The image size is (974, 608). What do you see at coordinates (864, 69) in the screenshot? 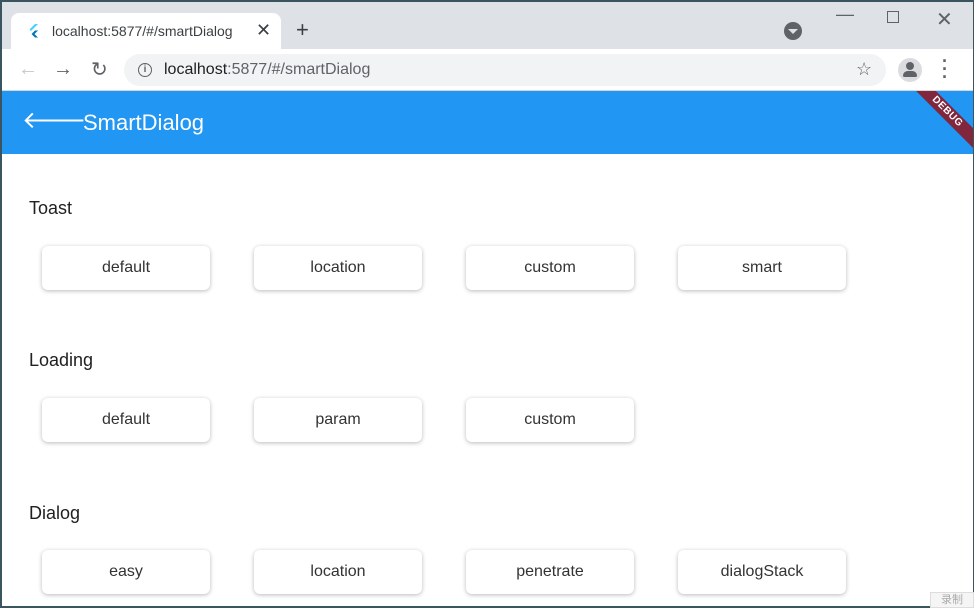
I see `bookmark-star-icon: ☆` at bounding box center [864, 69].